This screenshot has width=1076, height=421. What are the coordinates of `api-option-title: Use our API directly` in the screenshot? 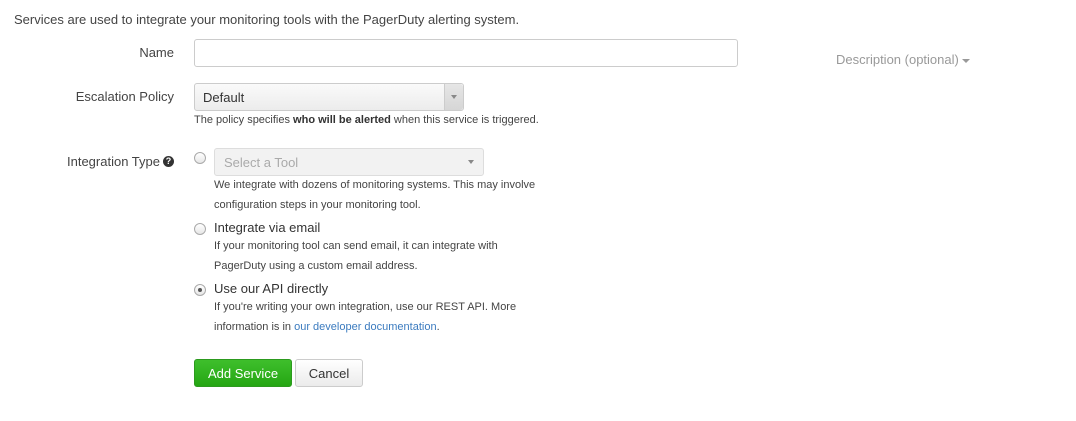 It's located at (271, 288).